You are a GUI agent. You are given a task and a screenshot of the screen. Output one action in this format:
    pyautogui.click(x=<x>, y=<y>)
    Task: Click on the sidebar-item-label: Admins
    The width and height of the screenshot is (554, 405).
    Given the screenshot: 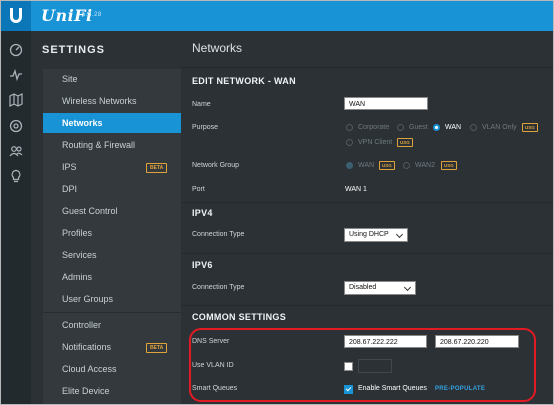 What is the action you would take?
    pyautogui.click(x=77, y=277)
    